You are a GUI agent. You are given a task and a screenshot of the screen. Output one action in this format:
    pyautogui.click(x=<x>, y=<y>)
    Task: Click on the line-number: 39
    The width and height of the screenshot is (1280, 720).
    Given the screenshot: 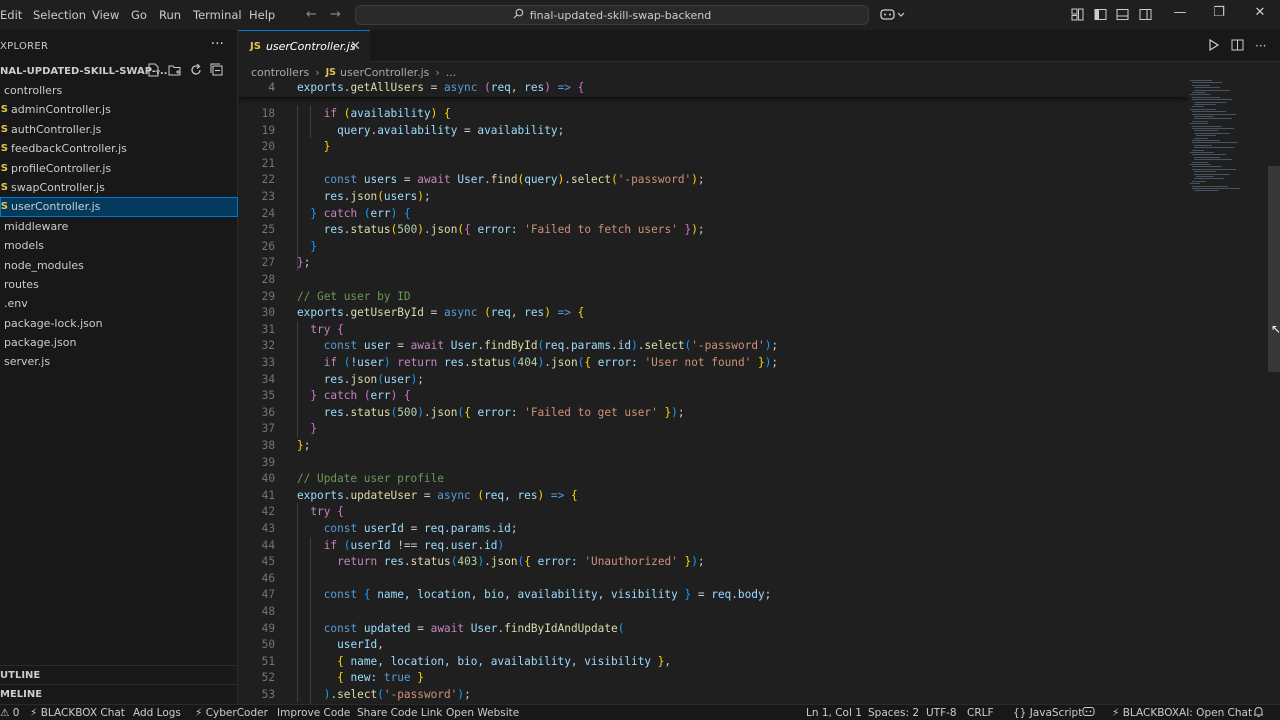 What is the action you would take?
    pyautogui.click(x=268, y=462)
    